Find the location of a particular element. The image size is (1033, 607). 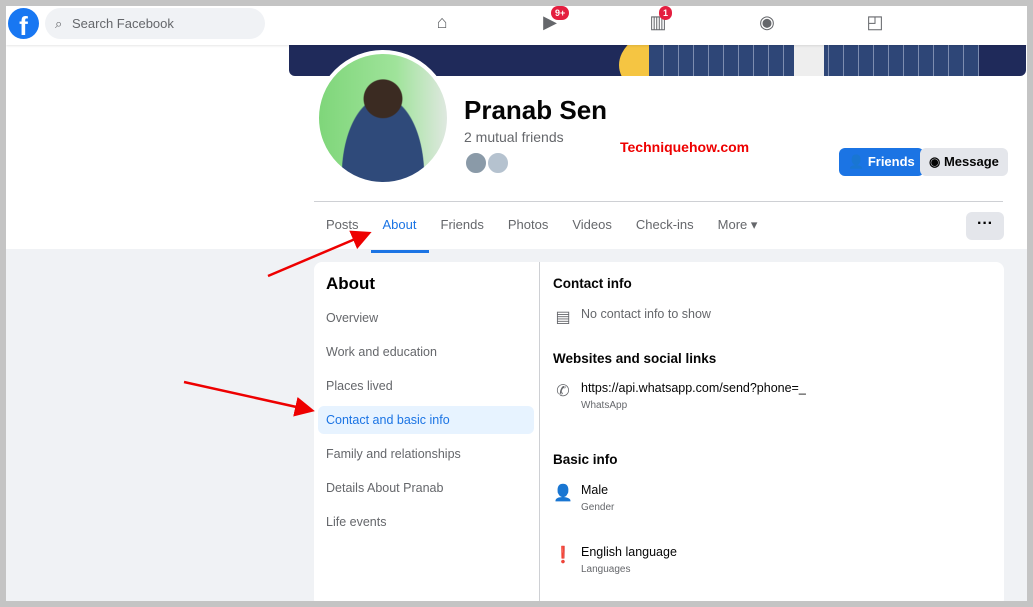

facebook-logo: f is located at coordinates (23, 24).